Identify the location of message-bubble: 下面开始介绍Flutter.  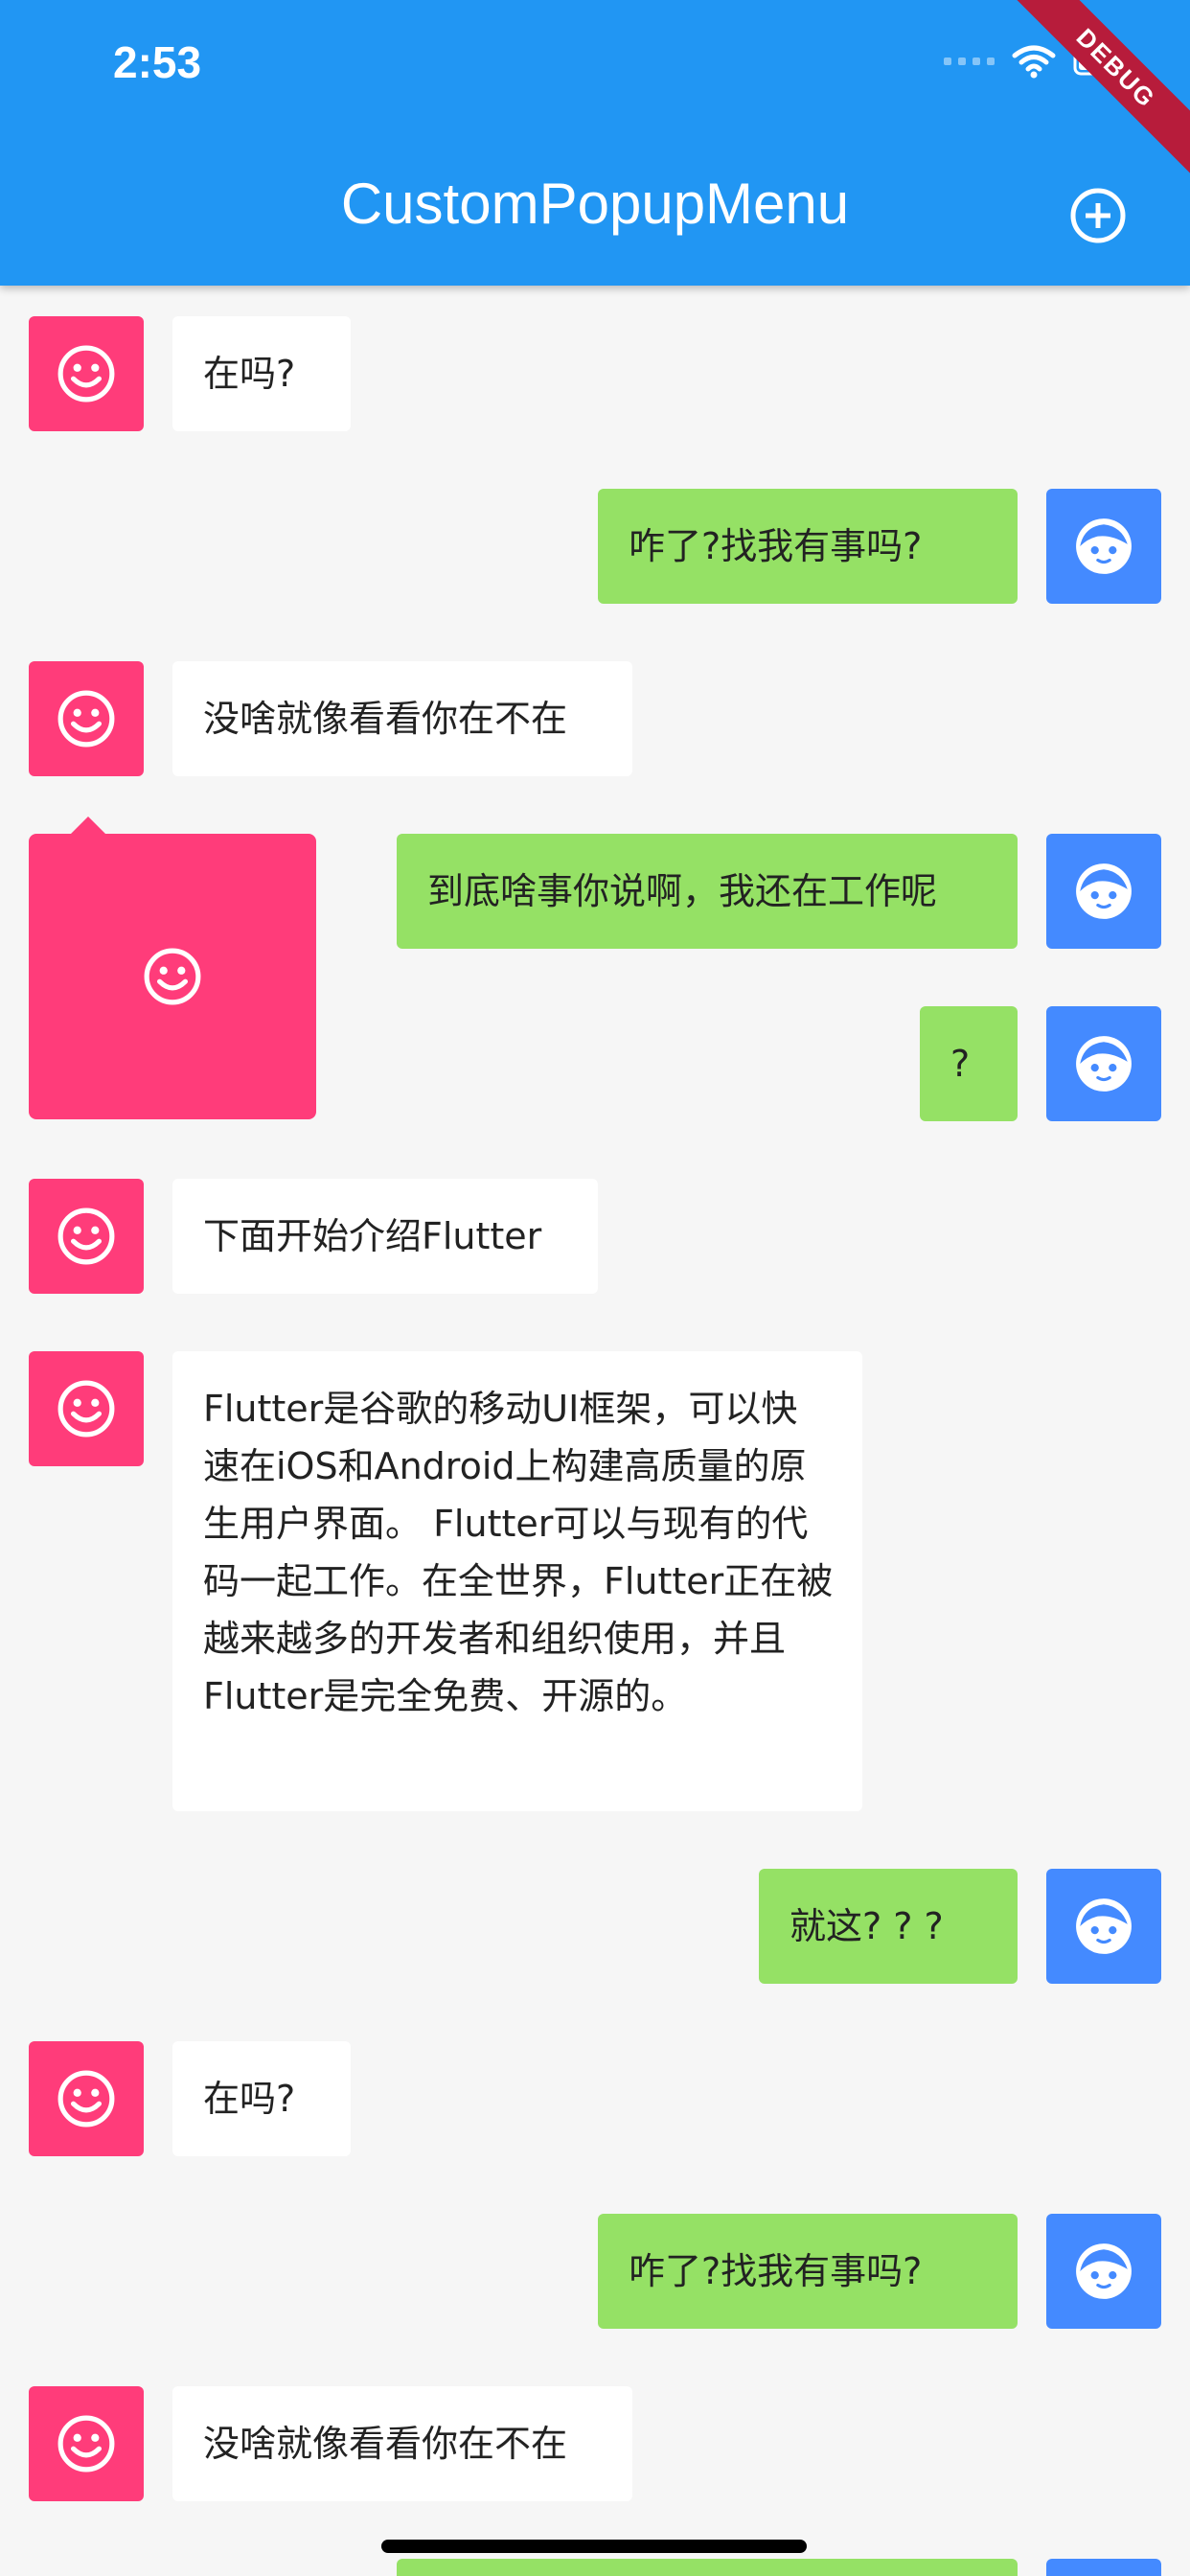
(385, 1236).